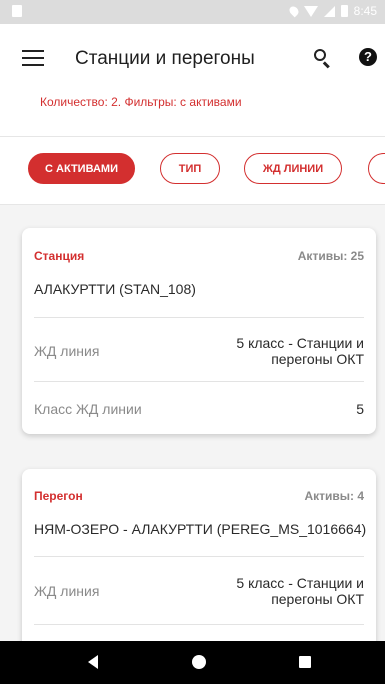  I want to click on location-icon, so click(294, 11).